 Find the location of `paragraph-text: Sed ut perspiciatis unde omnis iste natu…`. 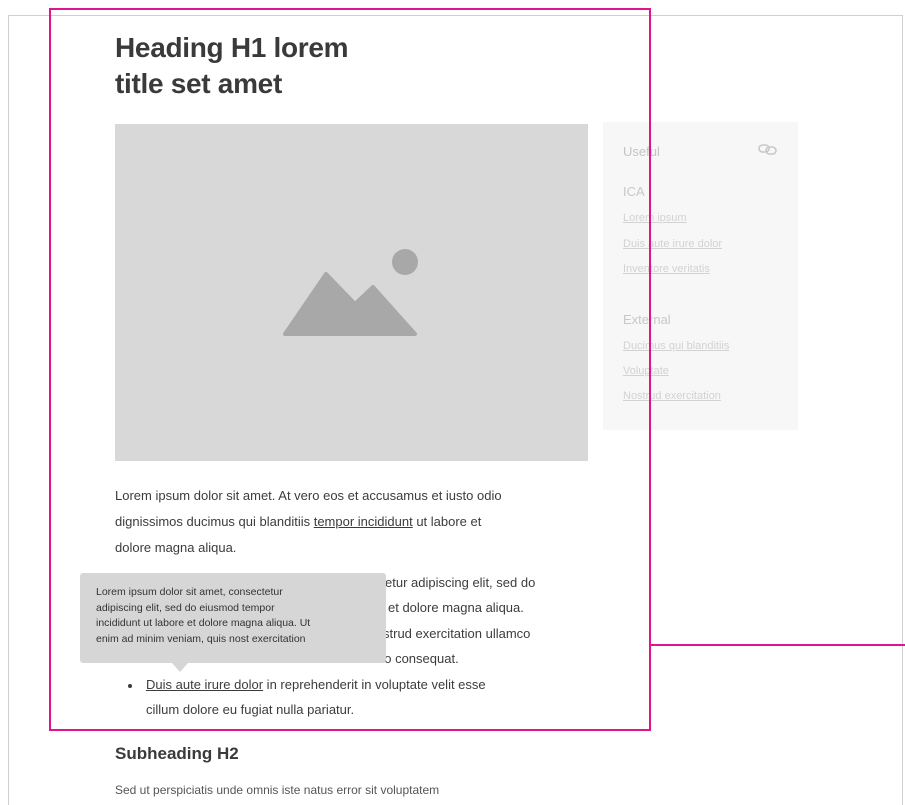

paragraph-text: Sed ut perspiciatis unde omnis iste natu… is located at coordinates (277, 790).